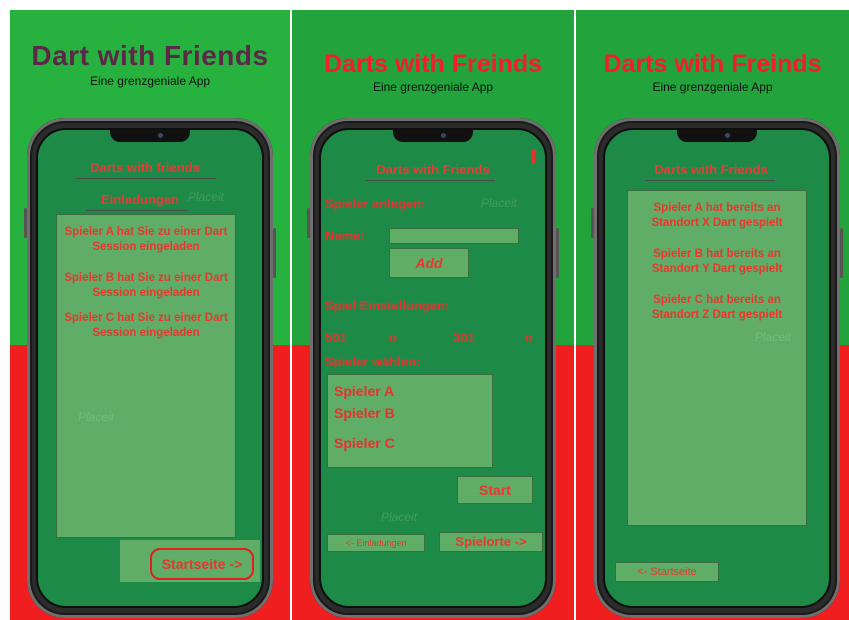  Describe the element at coordinates (140, 199) in the screenshot. I see `invitations-heading: Einladungen` at that location.